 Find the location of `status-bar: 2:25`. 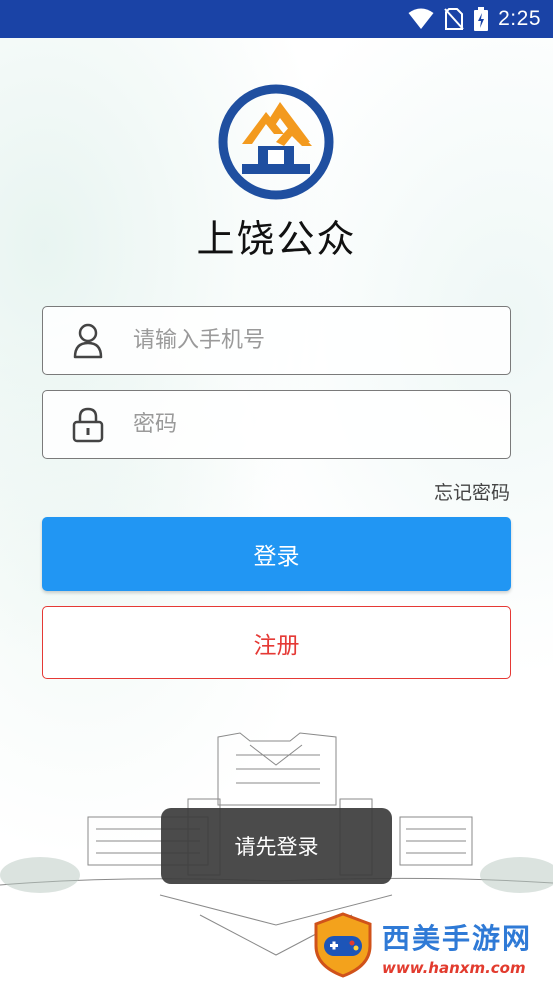

status-bar: 2:25 is located at coordinates (276, 19).